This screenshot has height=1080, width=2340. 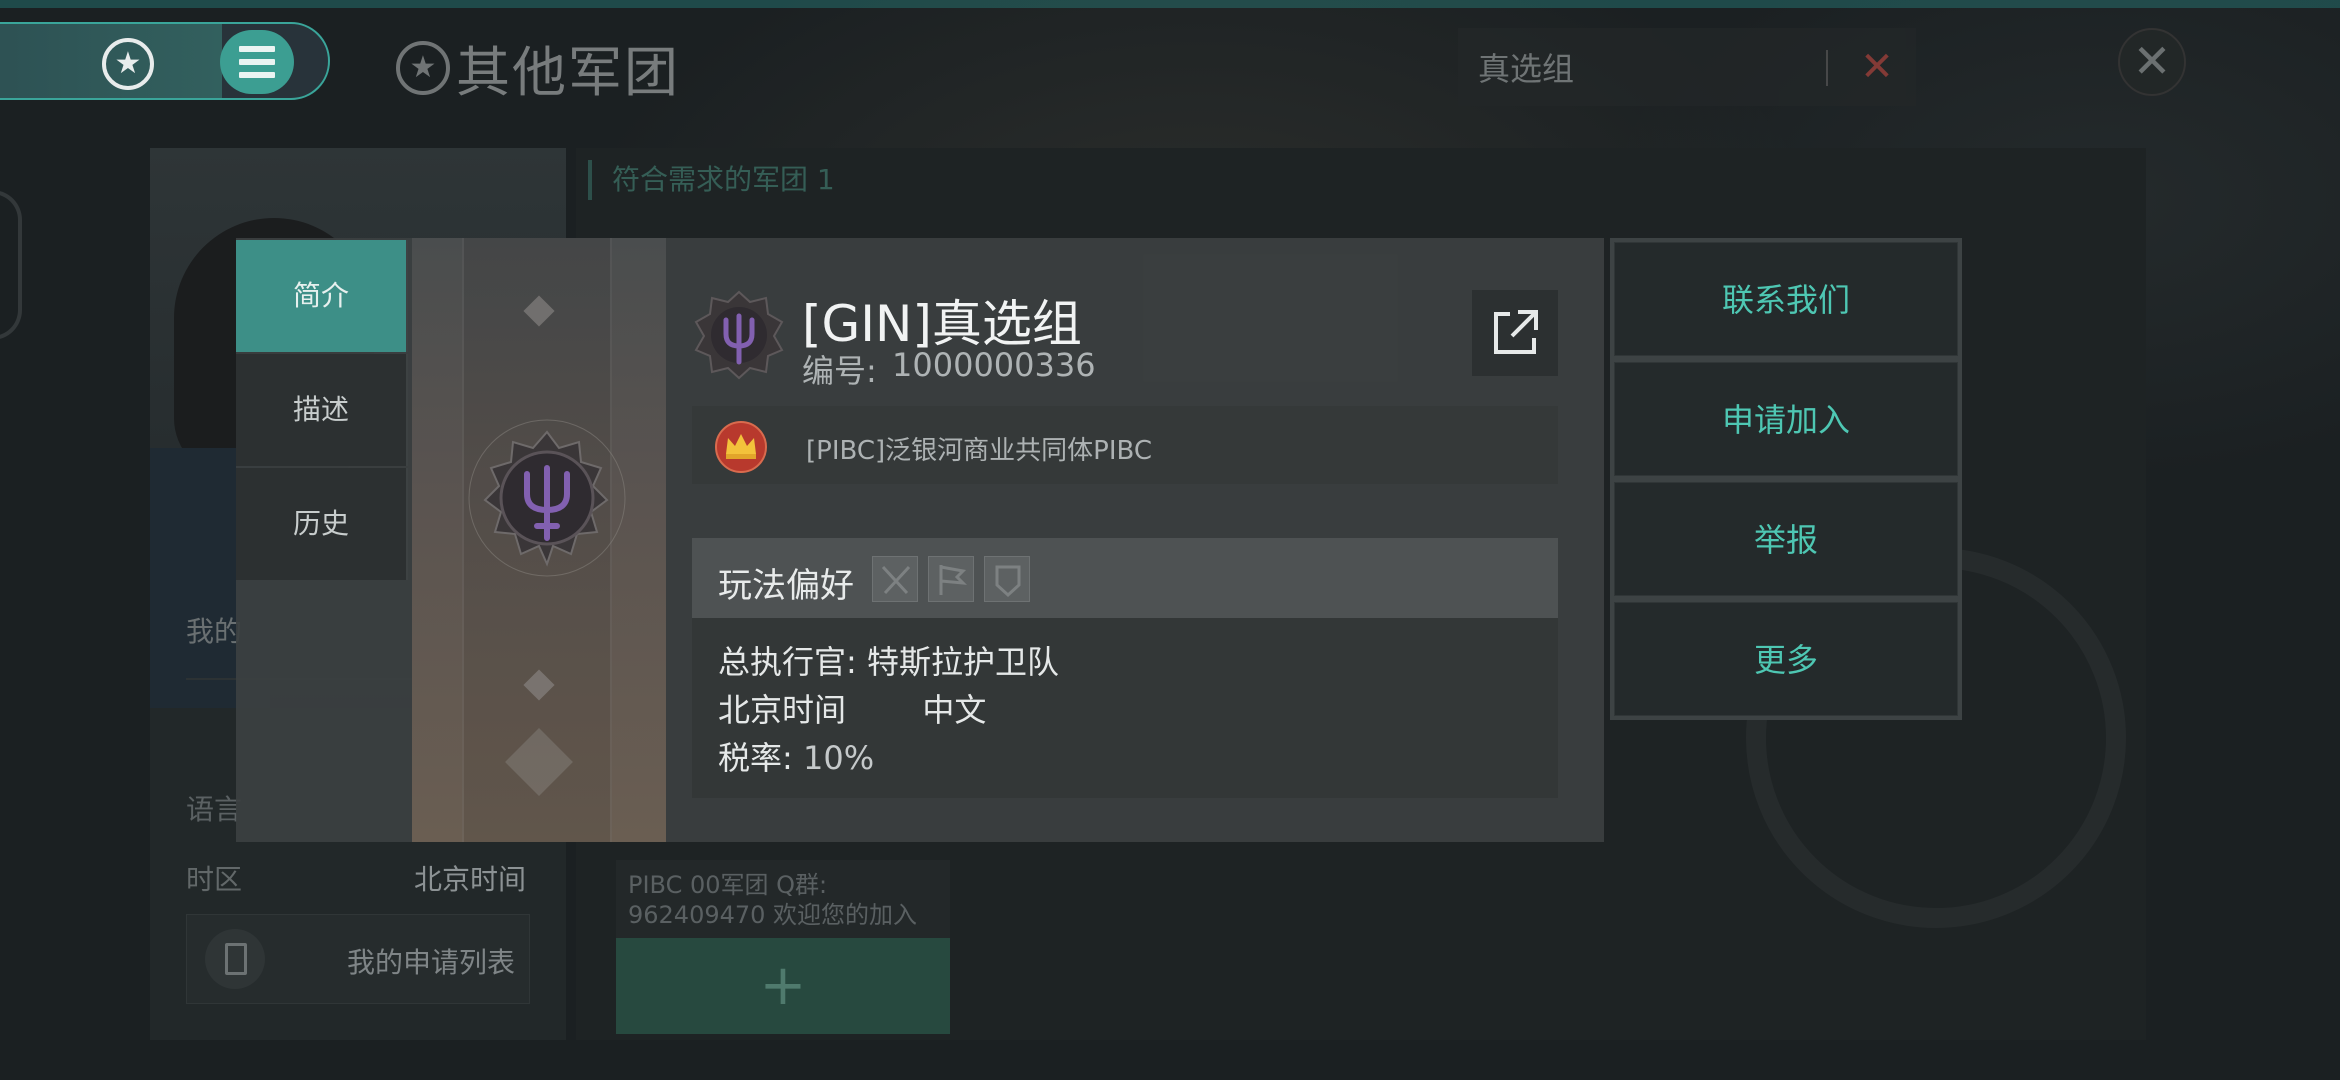 I want to click on my-application-list-label: 我的申请列表, so click(x=431, y=962).